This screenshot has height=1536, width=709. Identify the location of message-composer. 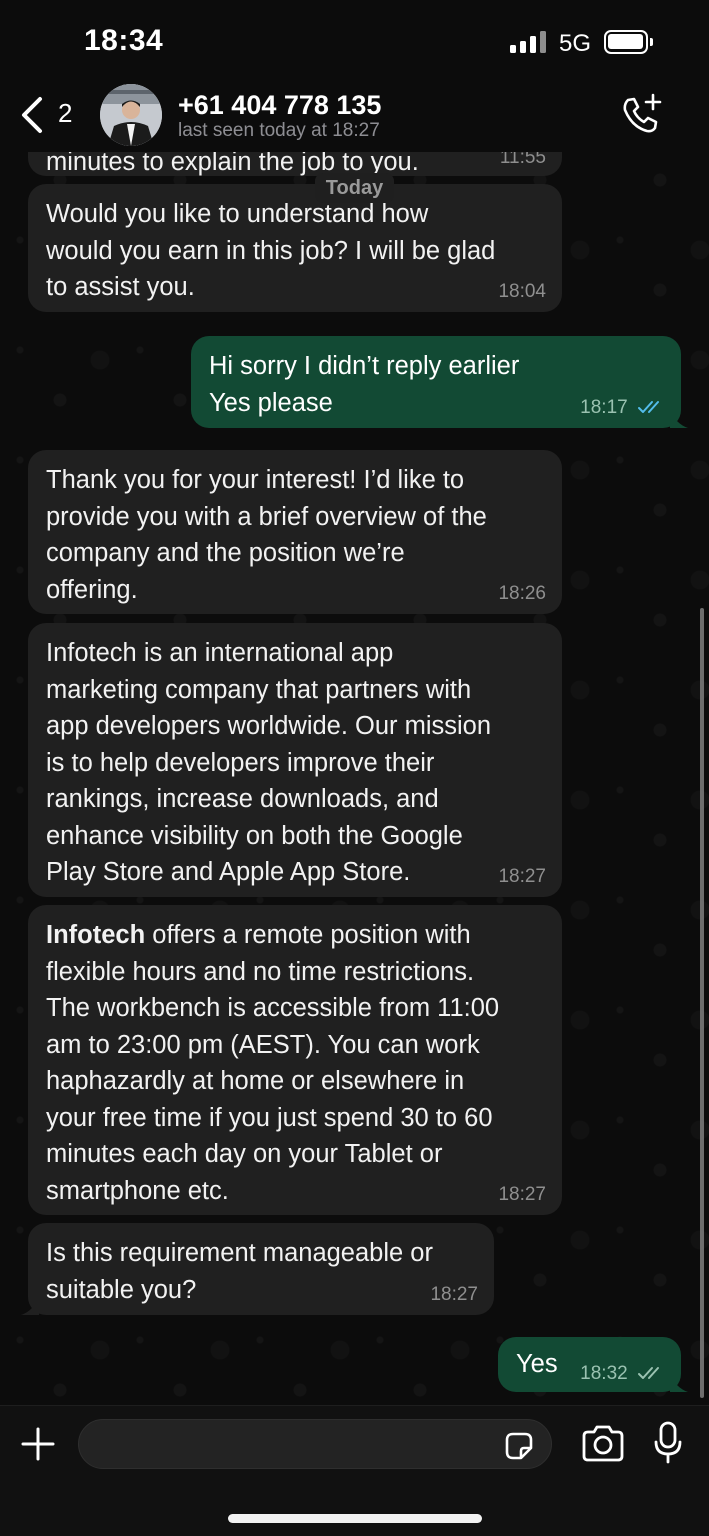
(354, 1470).